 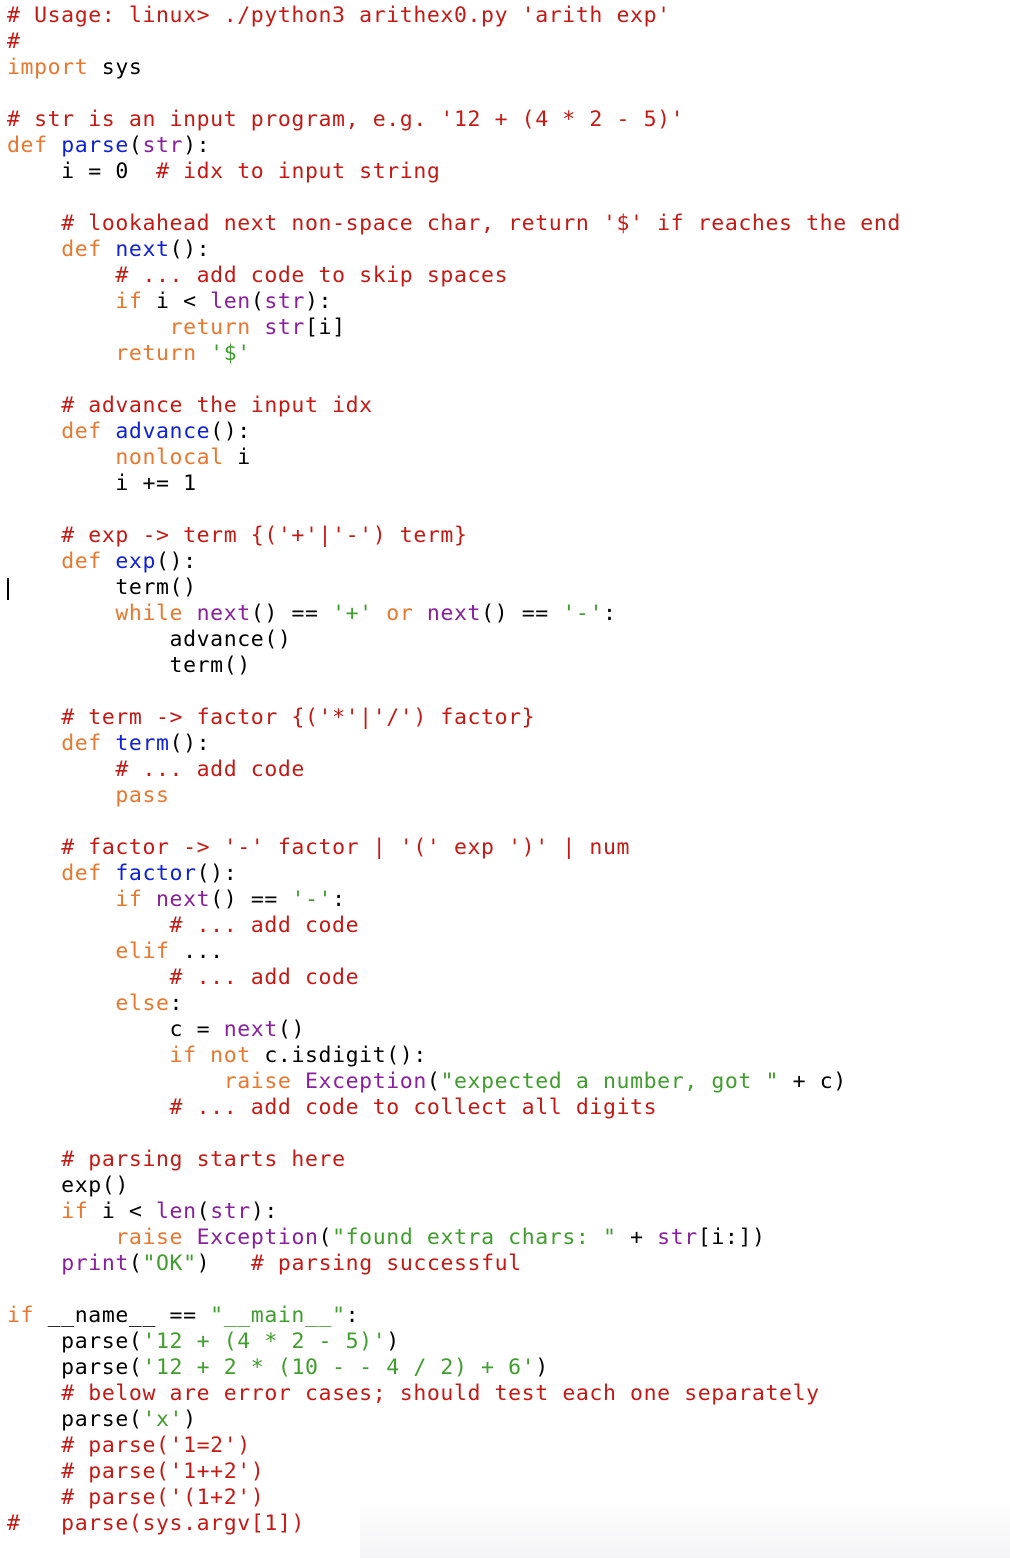 What do you see at coordinates (135, 1263) in the screenshot?
I see `code-token: (` at bounding box center [135, 1263].